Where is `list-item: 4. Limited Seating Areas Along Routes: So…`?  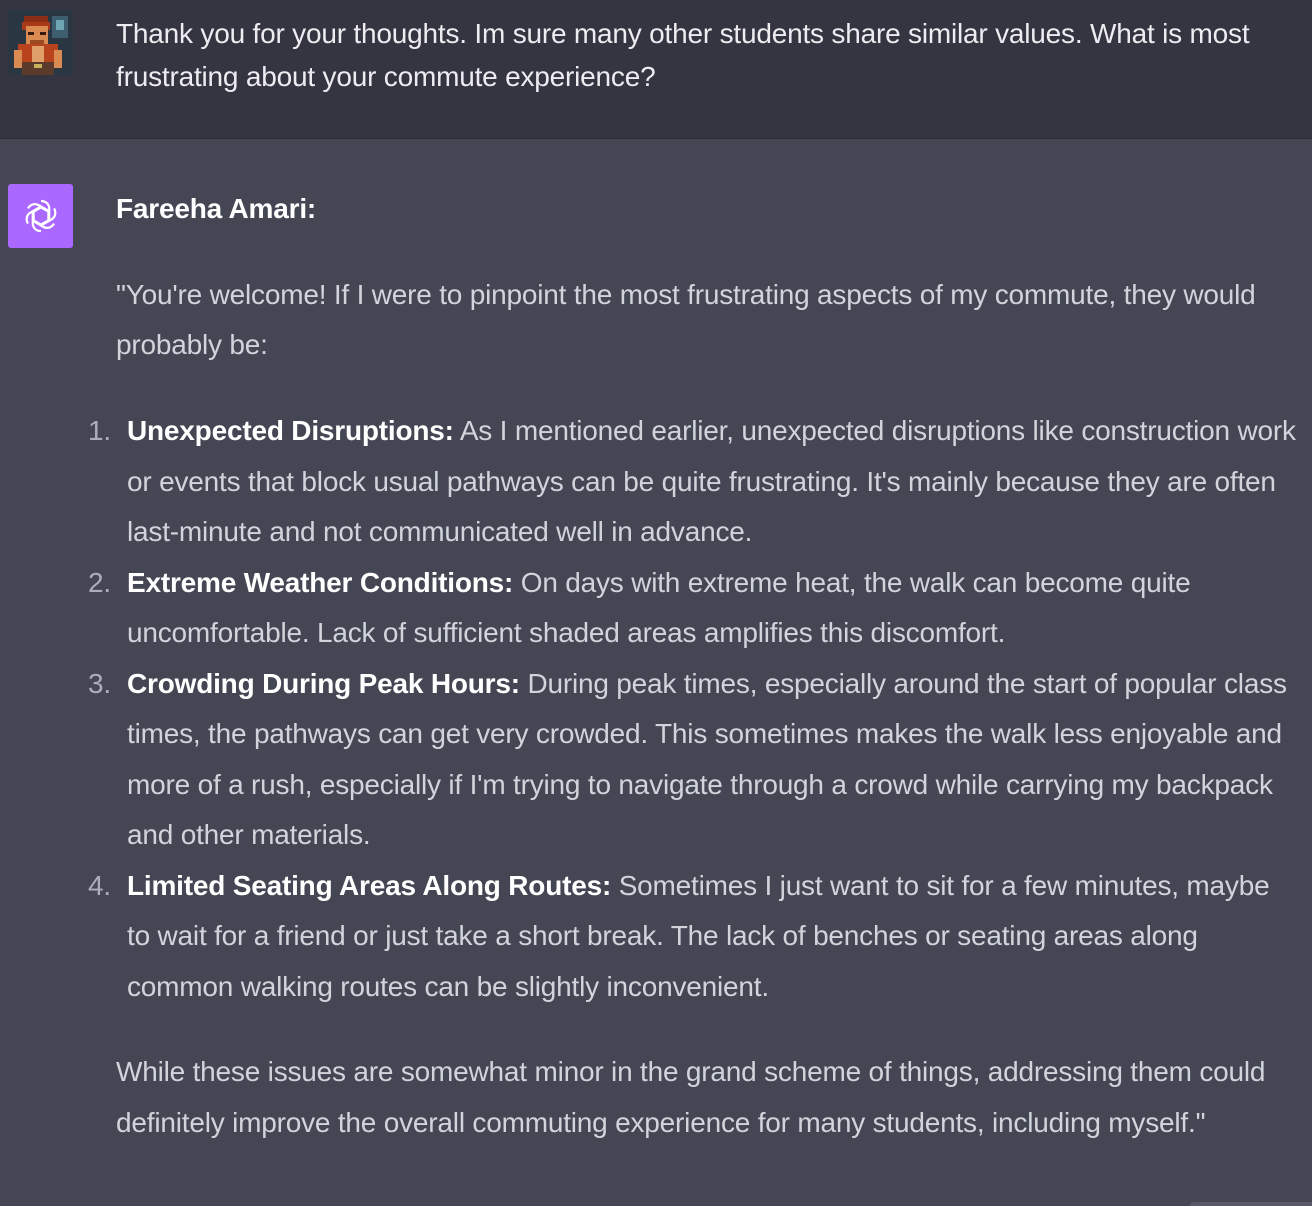 list-item: 4. Limited Seating Areas Along Routes: So… is located at coordinates (692, 937).